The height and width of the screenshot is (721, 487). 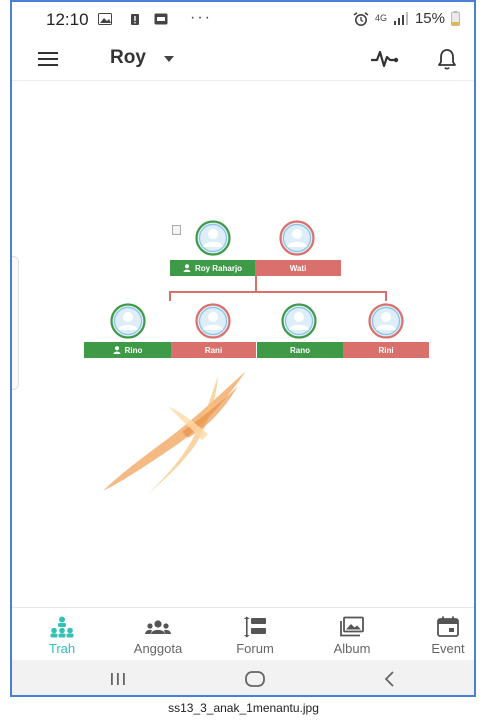 I want to click on member-name: Rini, so click(x=386, y=350).